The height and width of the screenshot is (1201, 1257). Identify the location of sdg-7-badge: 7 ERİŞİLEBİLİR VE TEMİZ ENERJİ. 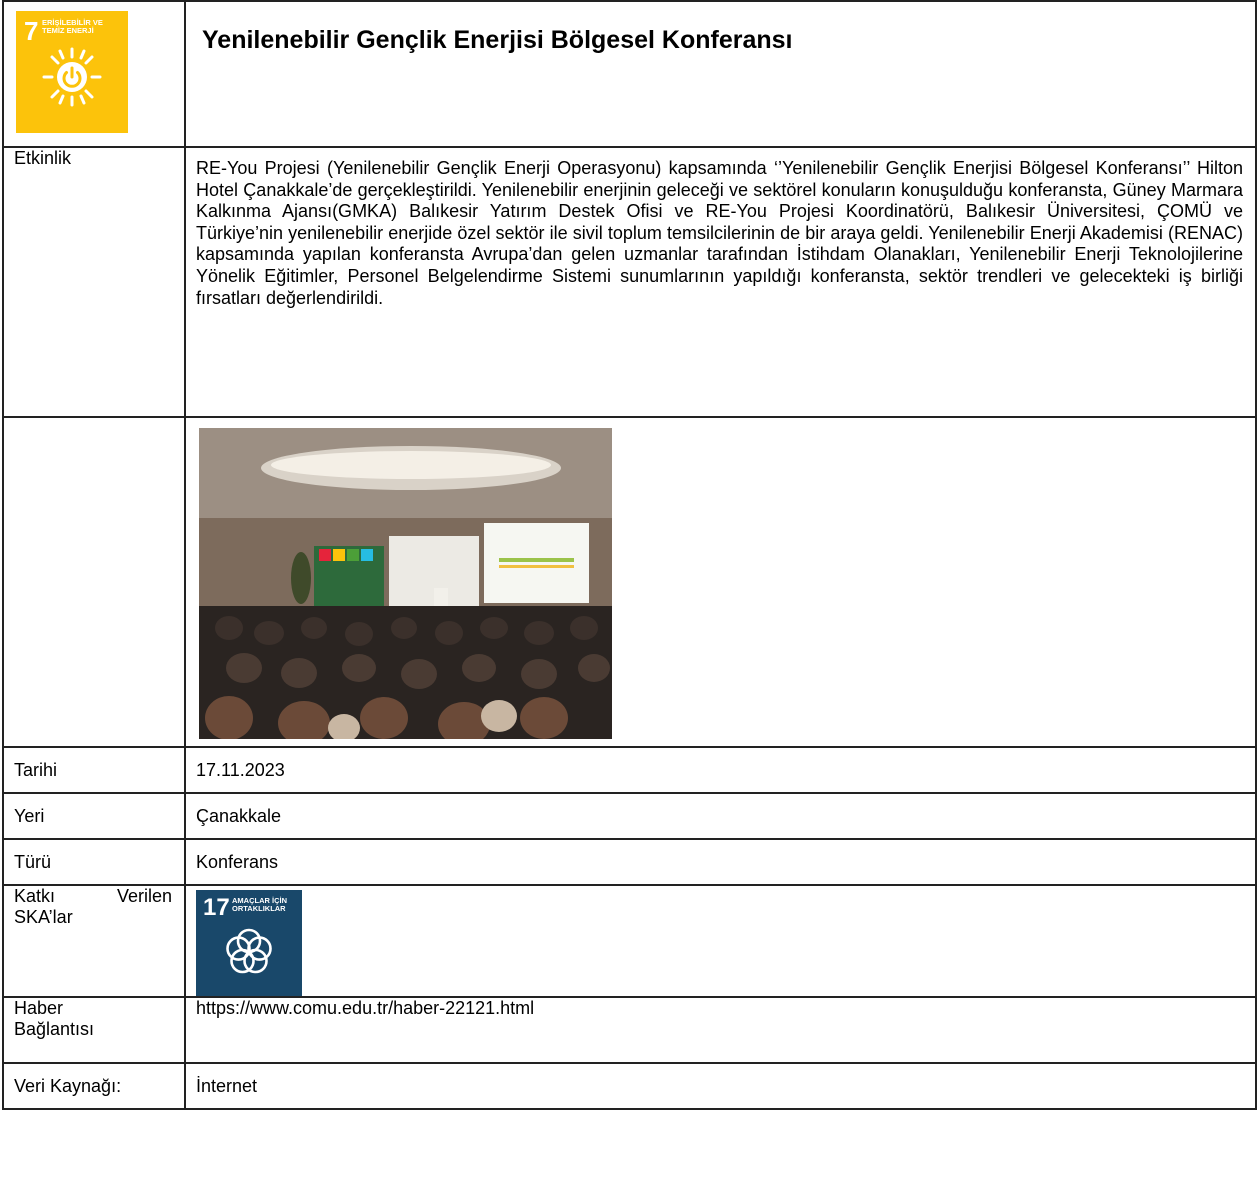
(72, 72).